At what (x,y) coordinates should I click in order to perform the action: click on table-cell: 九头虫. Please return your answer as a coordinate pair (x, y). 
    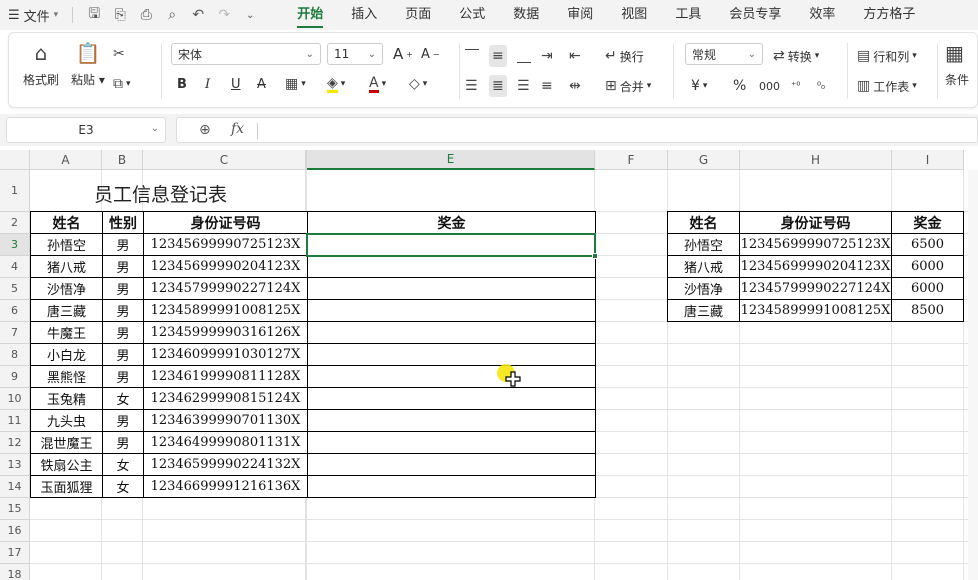
    Looking at the image, I should click on (66, 420).